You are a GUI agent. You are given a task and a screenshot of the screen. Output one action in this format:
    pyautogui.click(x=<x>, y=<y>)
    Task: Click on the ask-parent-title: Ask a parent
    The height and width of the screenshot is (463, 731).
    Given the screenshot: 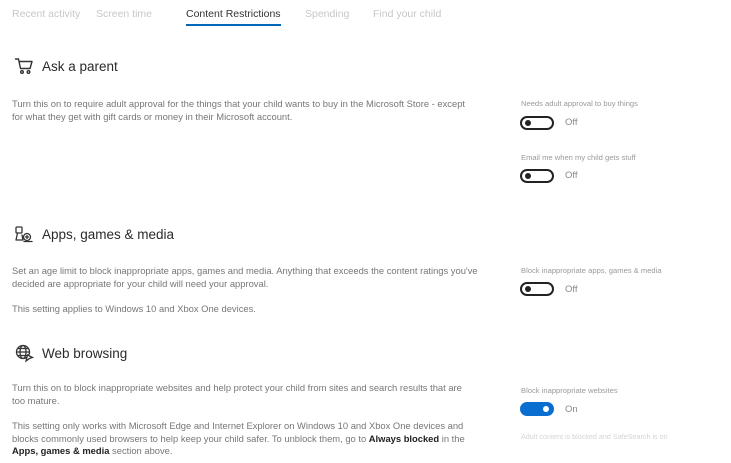 What is the action you would take?
    pyautogui.click(x=80, y=66)
    